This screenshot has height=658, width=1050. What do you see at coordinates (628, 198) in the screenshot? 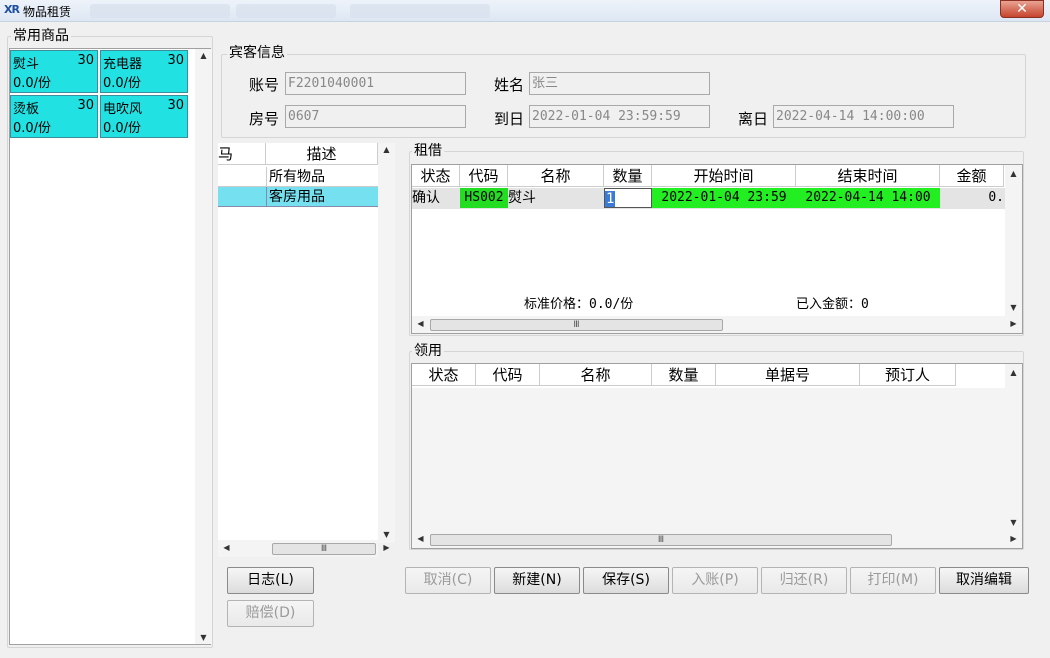
I see `quantity-input: 1` at bounding box center [628, 198].